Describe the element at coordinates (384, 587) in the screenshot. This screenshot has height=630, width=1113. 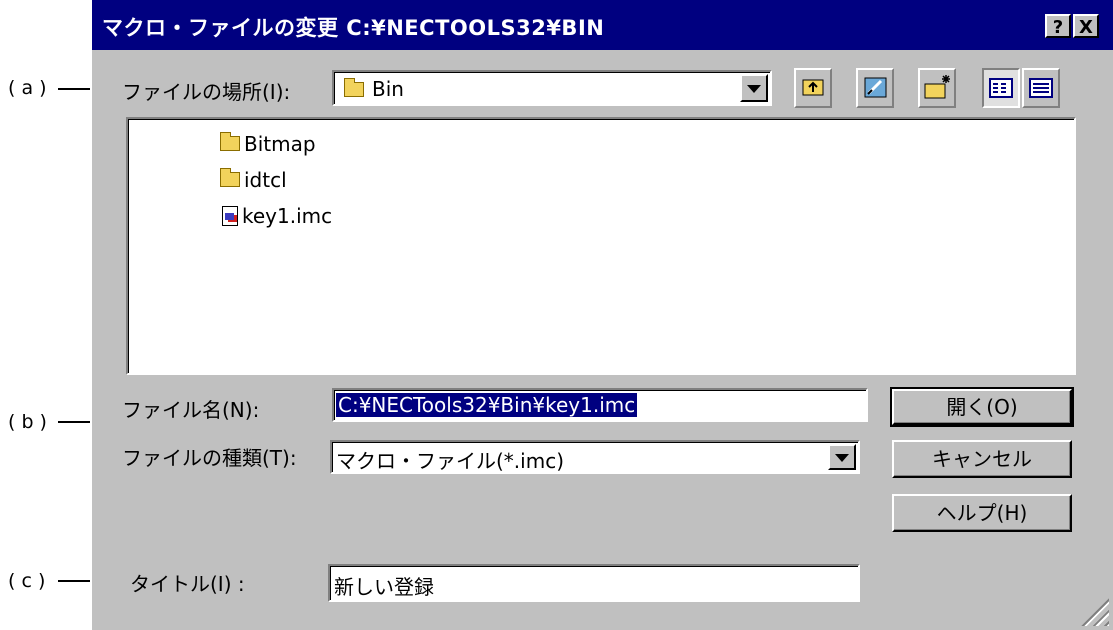
I see `title-field-value: 新しい登録` at that location.